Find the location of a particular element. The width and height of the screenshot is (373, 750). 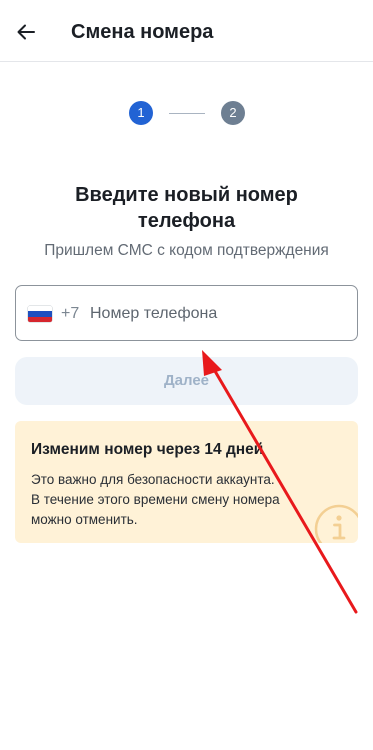

back-button is located at coordinates (26, 32).